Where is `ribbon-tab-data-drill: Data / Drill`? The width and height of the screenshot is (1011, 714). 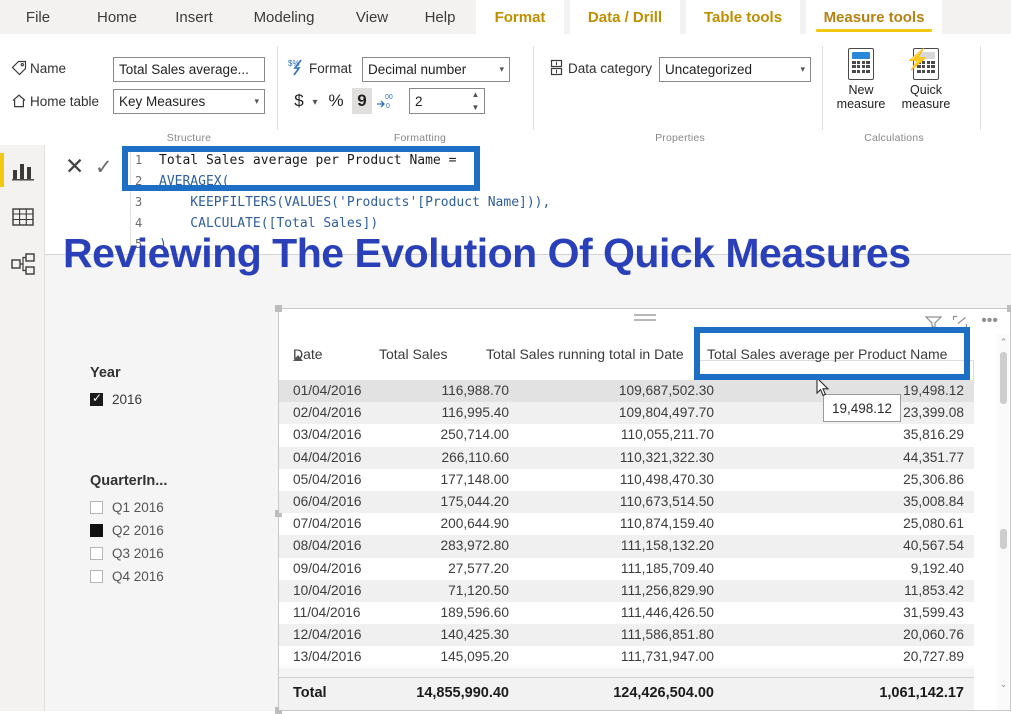 ribbon-tab-data-drill: Data / Drill is located at coordinates (625, 17).